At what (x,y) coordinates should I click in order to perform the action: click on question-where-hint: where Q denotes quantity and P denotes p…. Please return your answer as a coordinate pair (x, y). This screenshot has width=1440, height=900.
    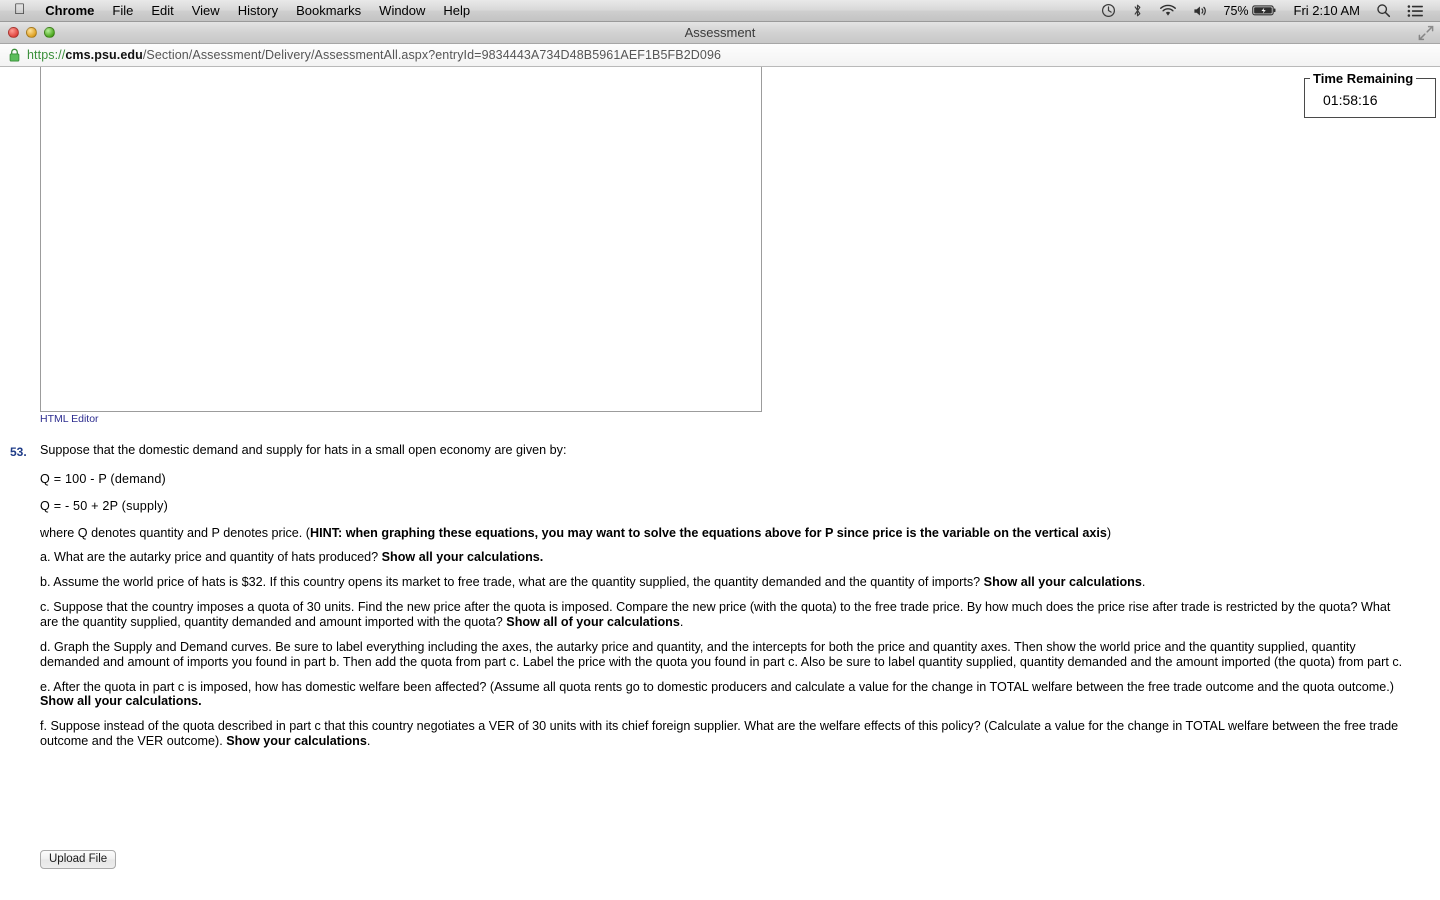
    Looking at the image, I should click on (725, 533).